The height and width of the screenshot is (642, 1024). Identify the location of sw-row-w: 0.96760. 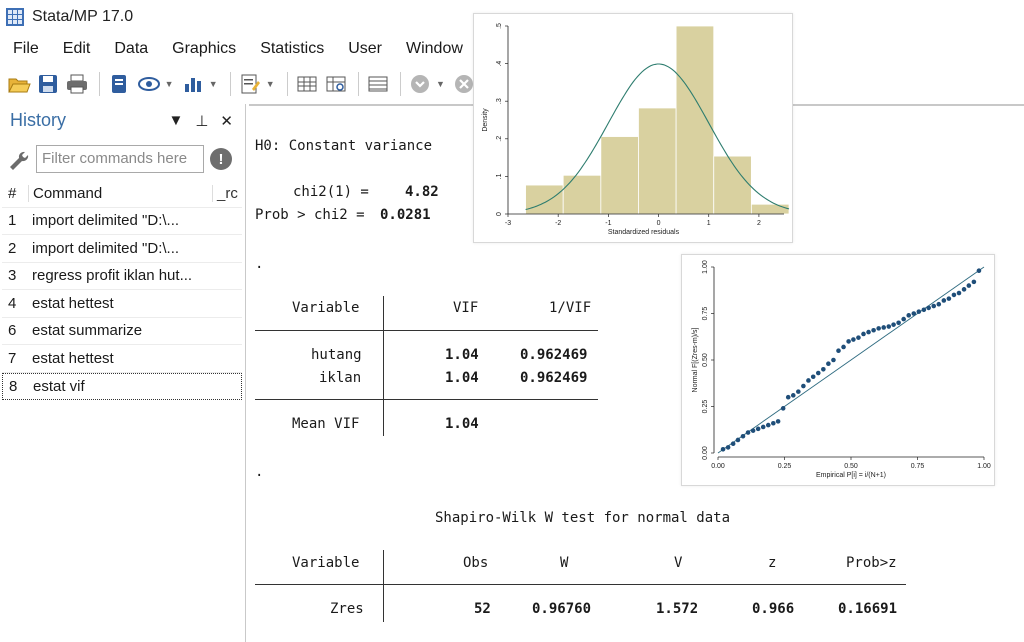
(562, 609).